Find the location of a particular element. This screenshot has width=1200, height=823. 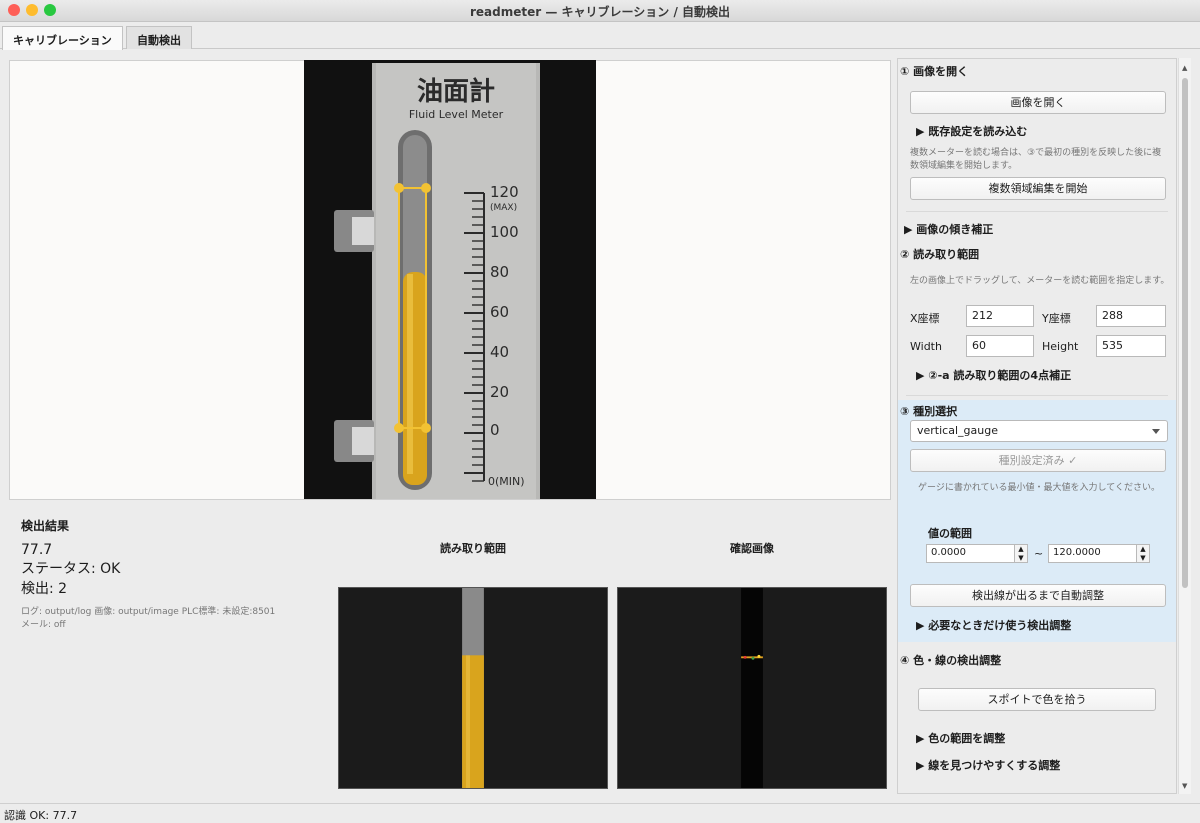

y-input: 288 is located at coordinates (1131, 316).